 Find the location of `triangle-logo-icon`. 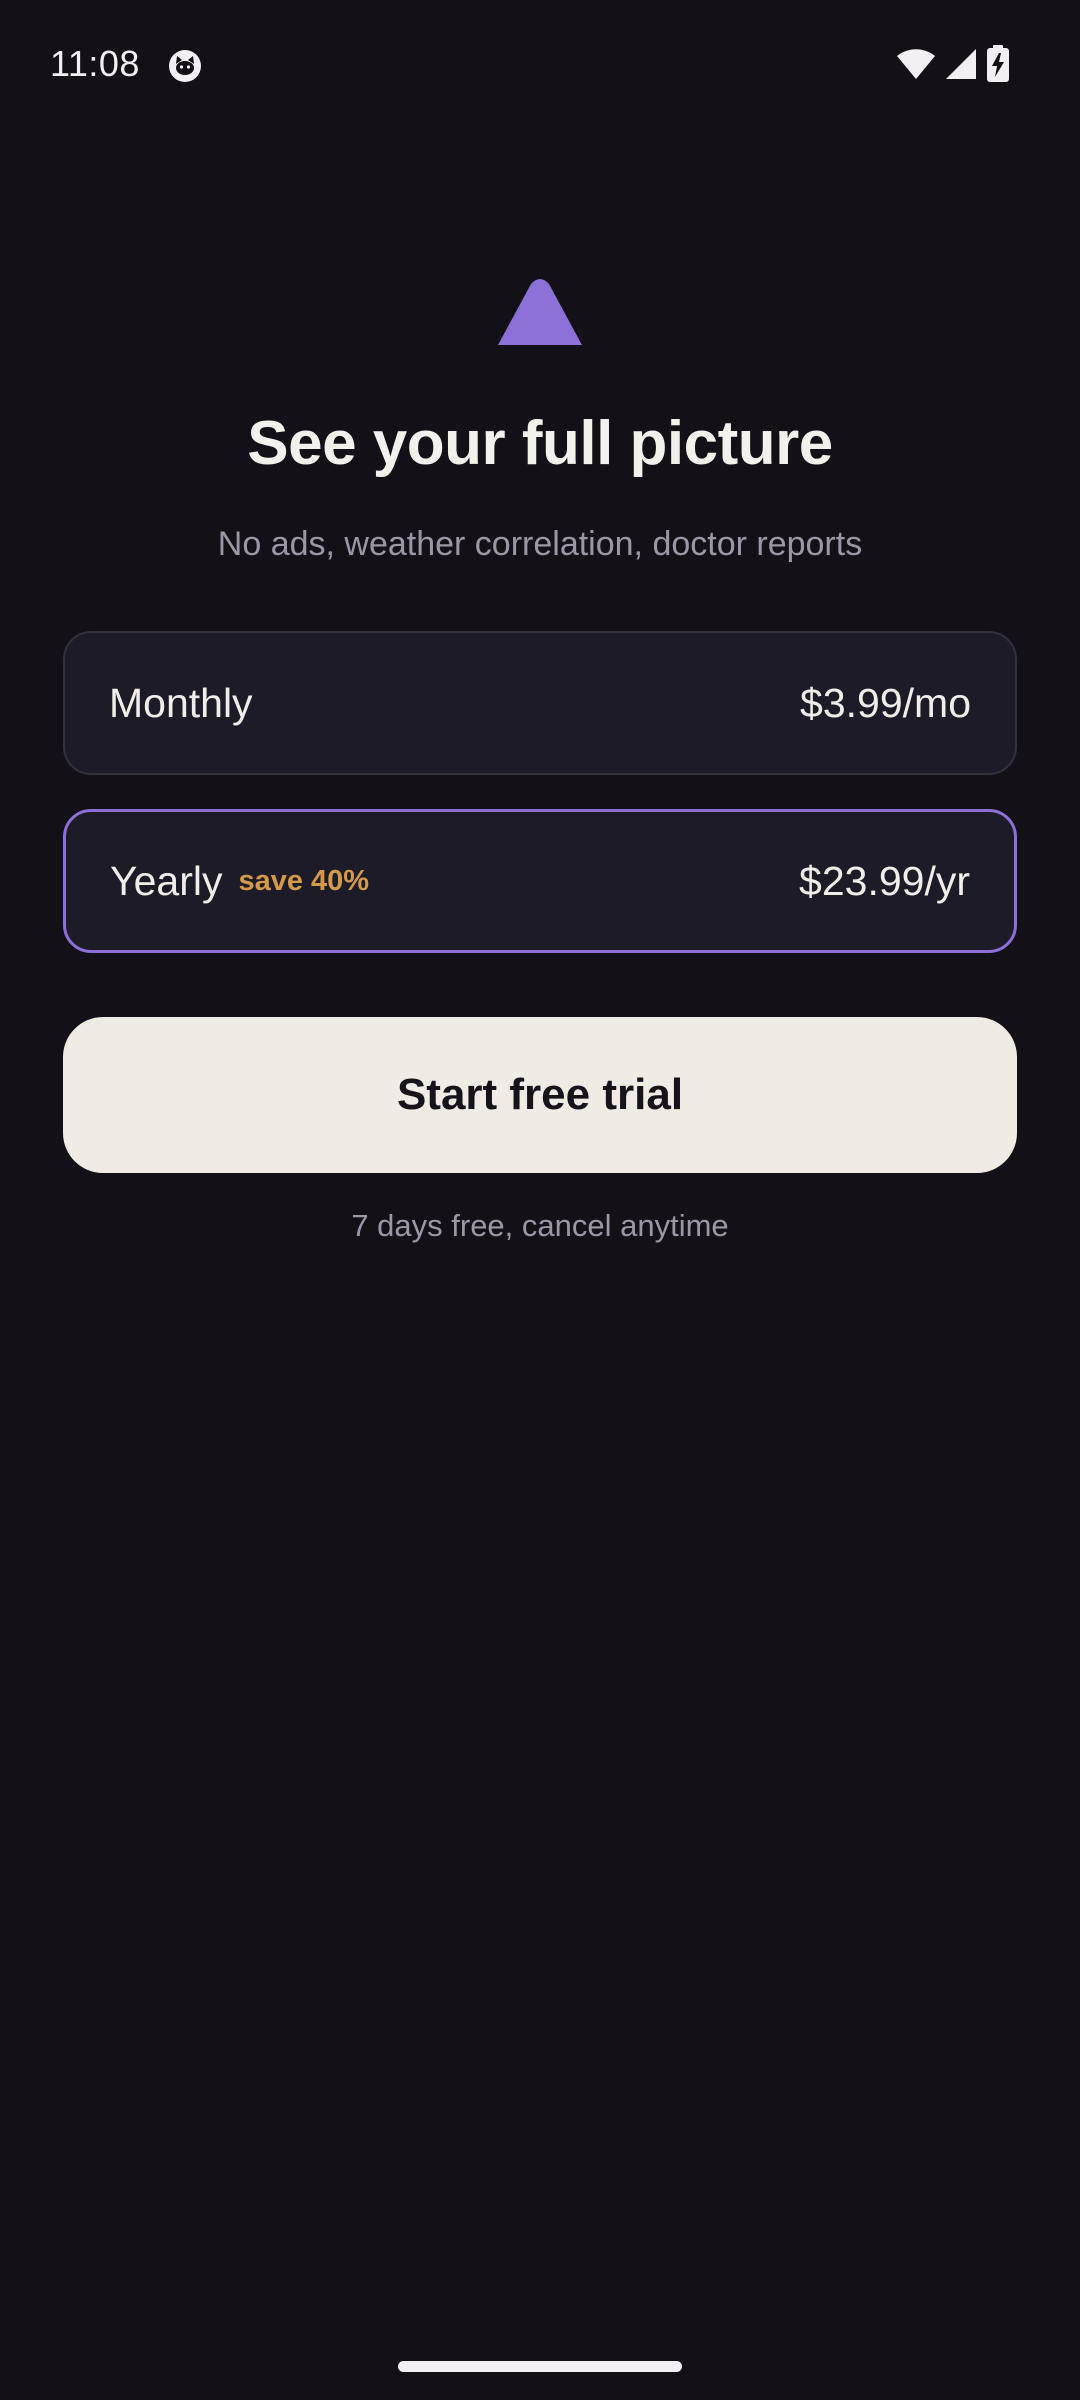

triangle-logo-icon is located at coordinates (540, 312).